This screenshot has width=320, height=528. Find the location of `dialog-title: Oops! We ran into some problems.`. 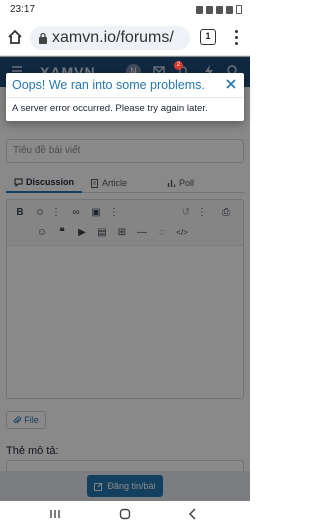

dialog-title: Oops! We ran into some problems. is located at coordinates (108, 85).